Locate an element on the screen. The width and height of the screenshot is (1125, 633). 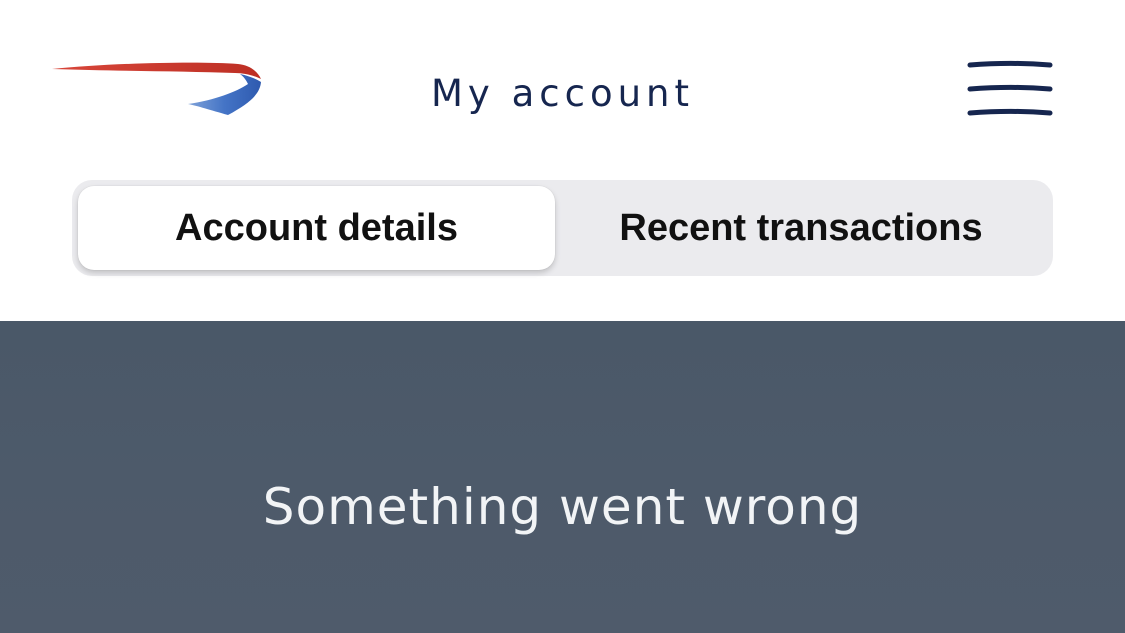
tab-recent-transactions: Recent transactions is located at coordinates (801, 228).